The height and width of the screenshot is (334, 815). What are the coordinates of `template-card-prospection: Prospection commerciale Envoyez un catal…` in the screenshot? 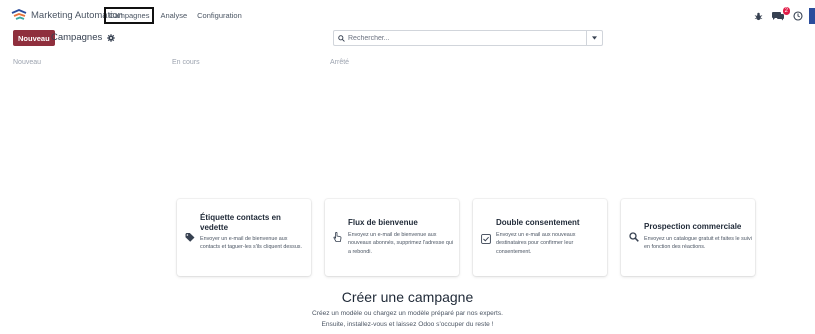 It's located at (688, 237).